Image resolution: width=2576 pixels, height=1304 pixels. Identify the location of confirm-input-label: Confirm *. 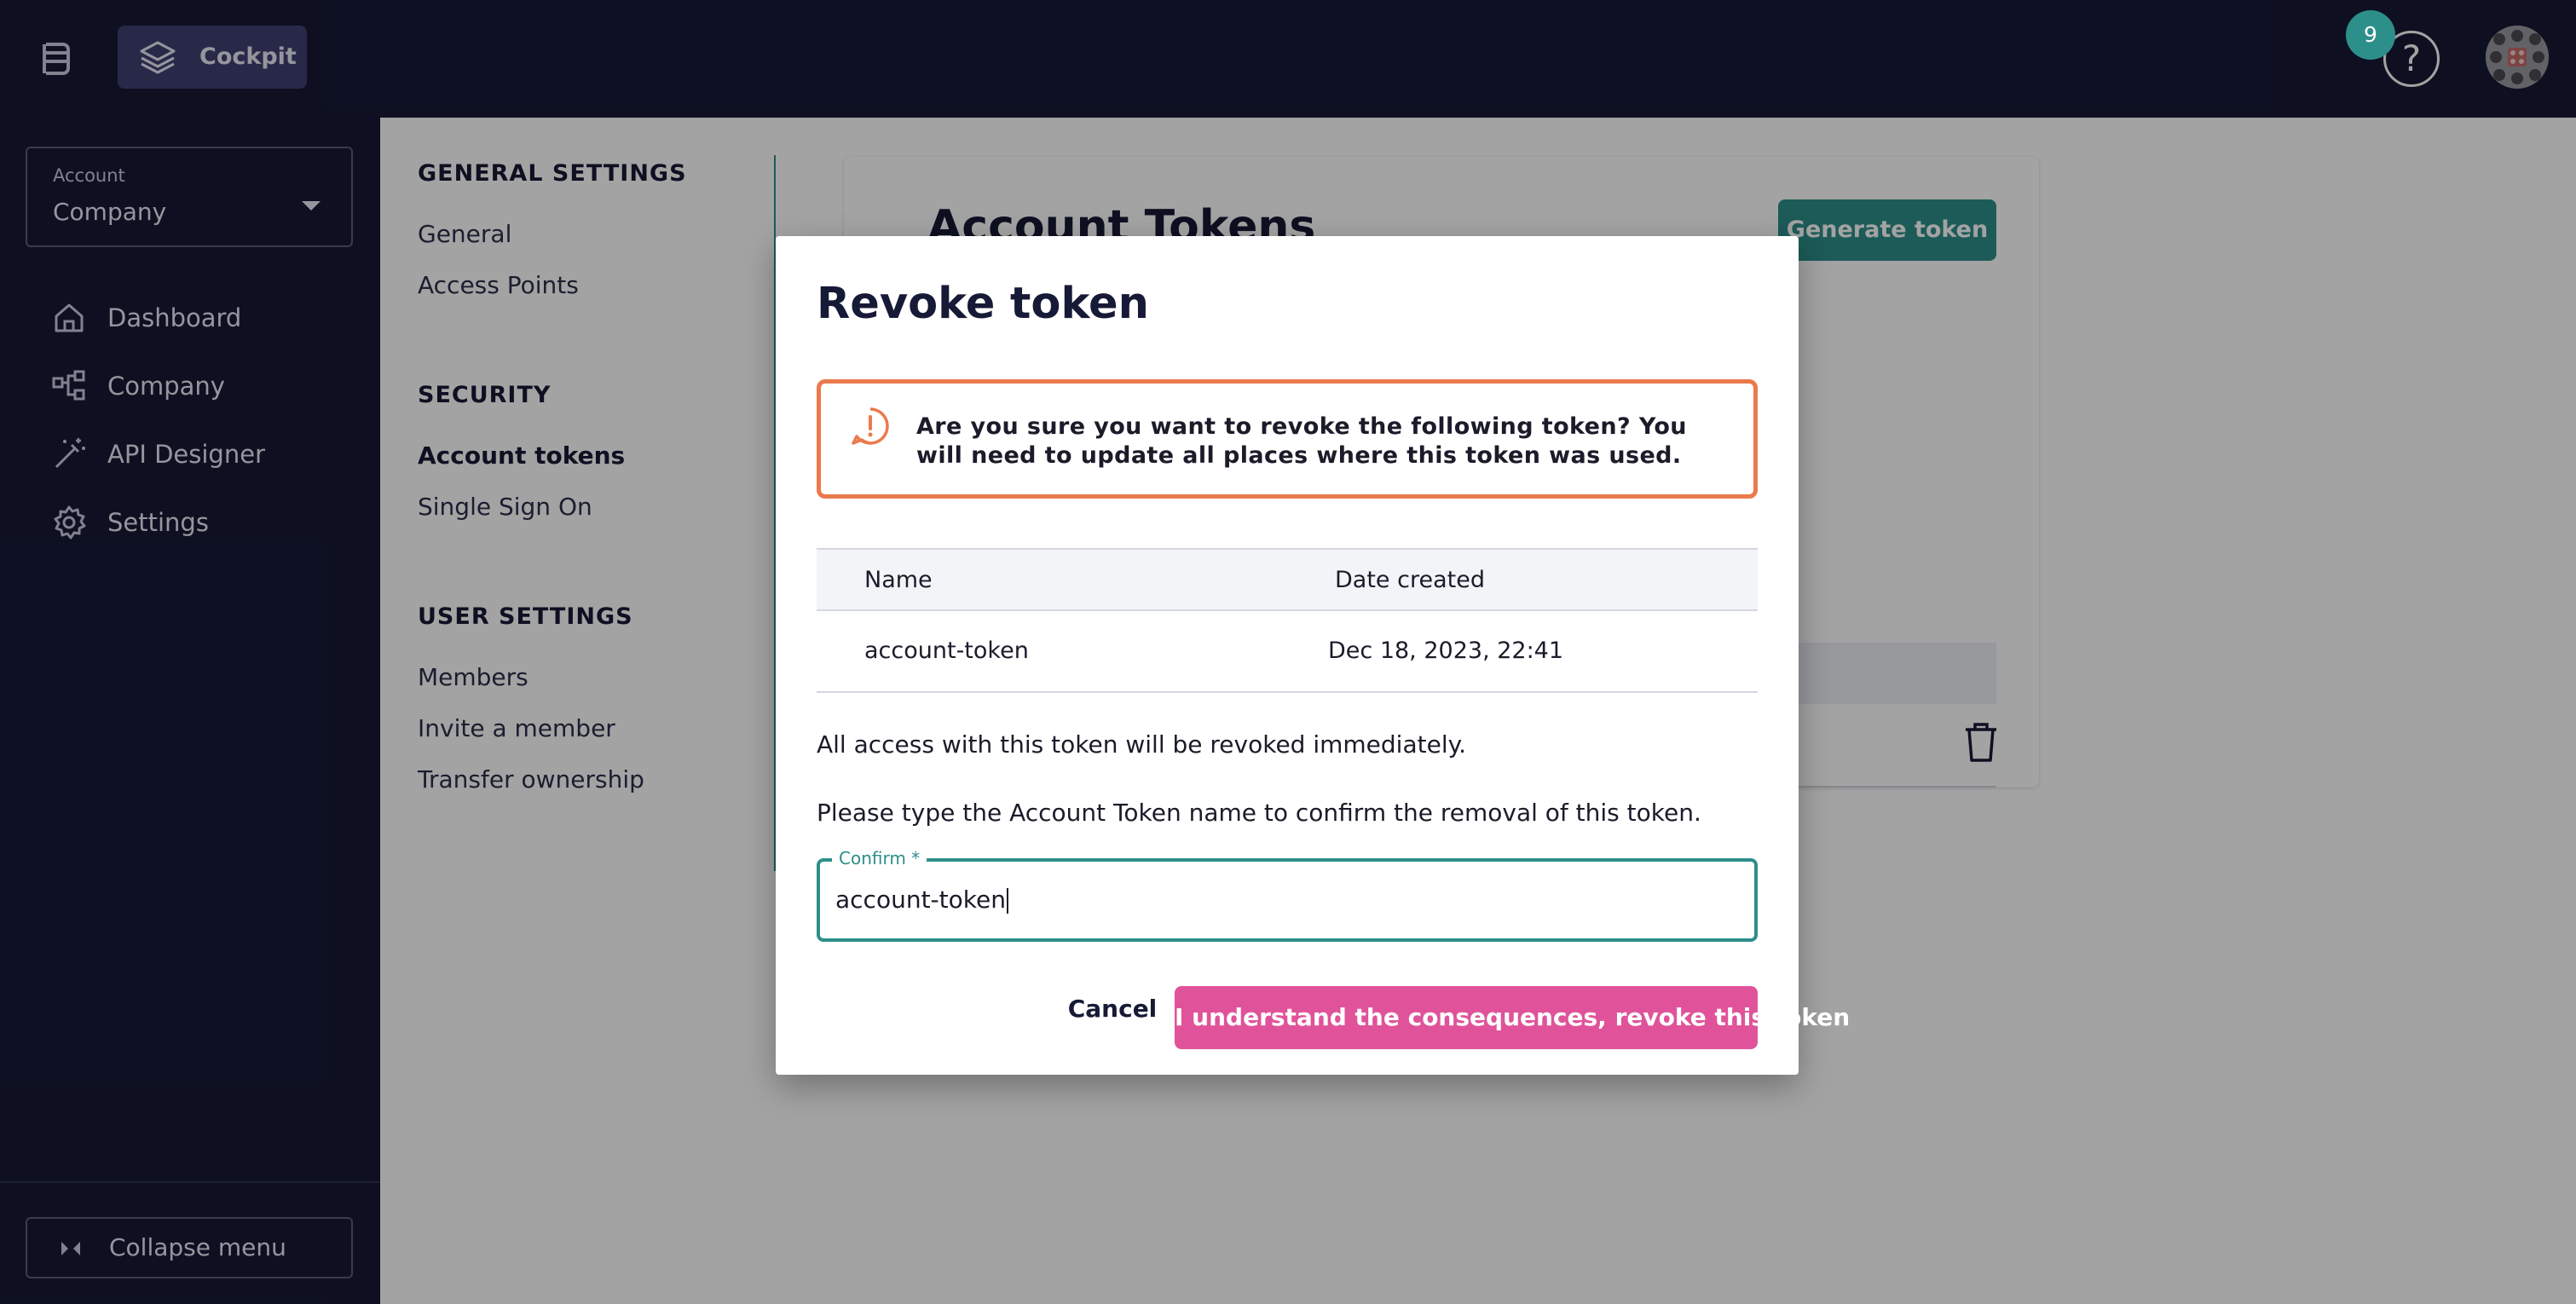
(879, 858).